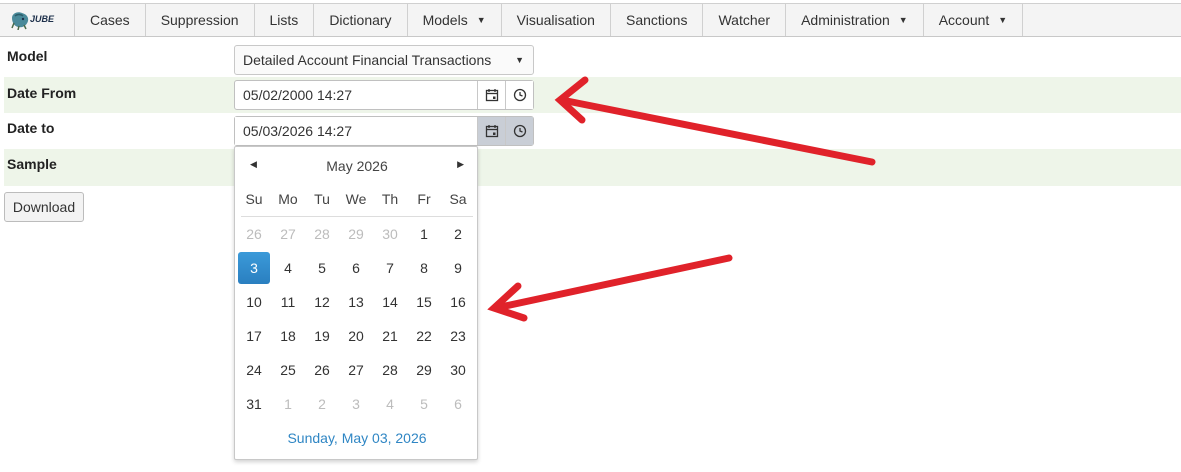 The image size is (1181, 472). What do you see at coordinates (592, 95) in the screenshot?
I see `date-from-row: Date From` at bounding box center [592, 95].